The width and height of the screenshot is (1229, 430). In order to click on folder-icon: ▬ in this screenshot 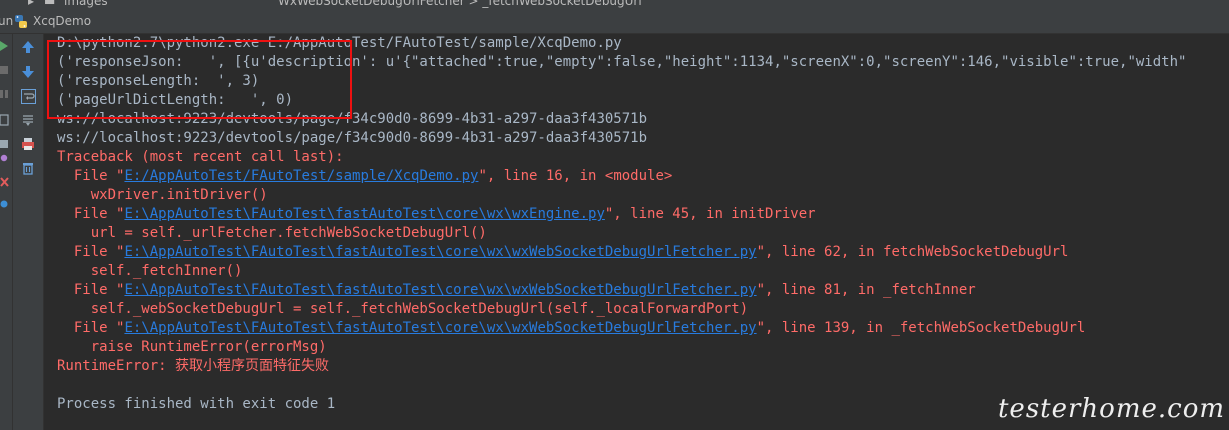, I will do `click(50, 4)`.